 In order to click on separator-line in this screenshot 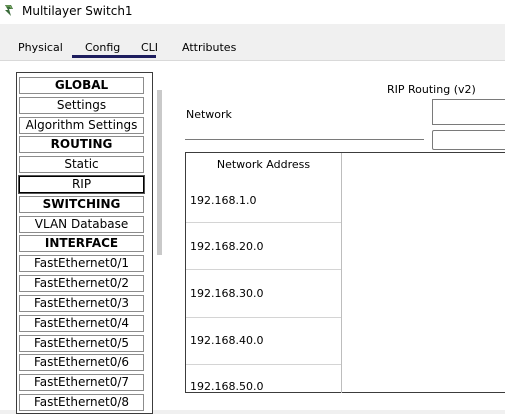, I will do `click(304, 139)`.